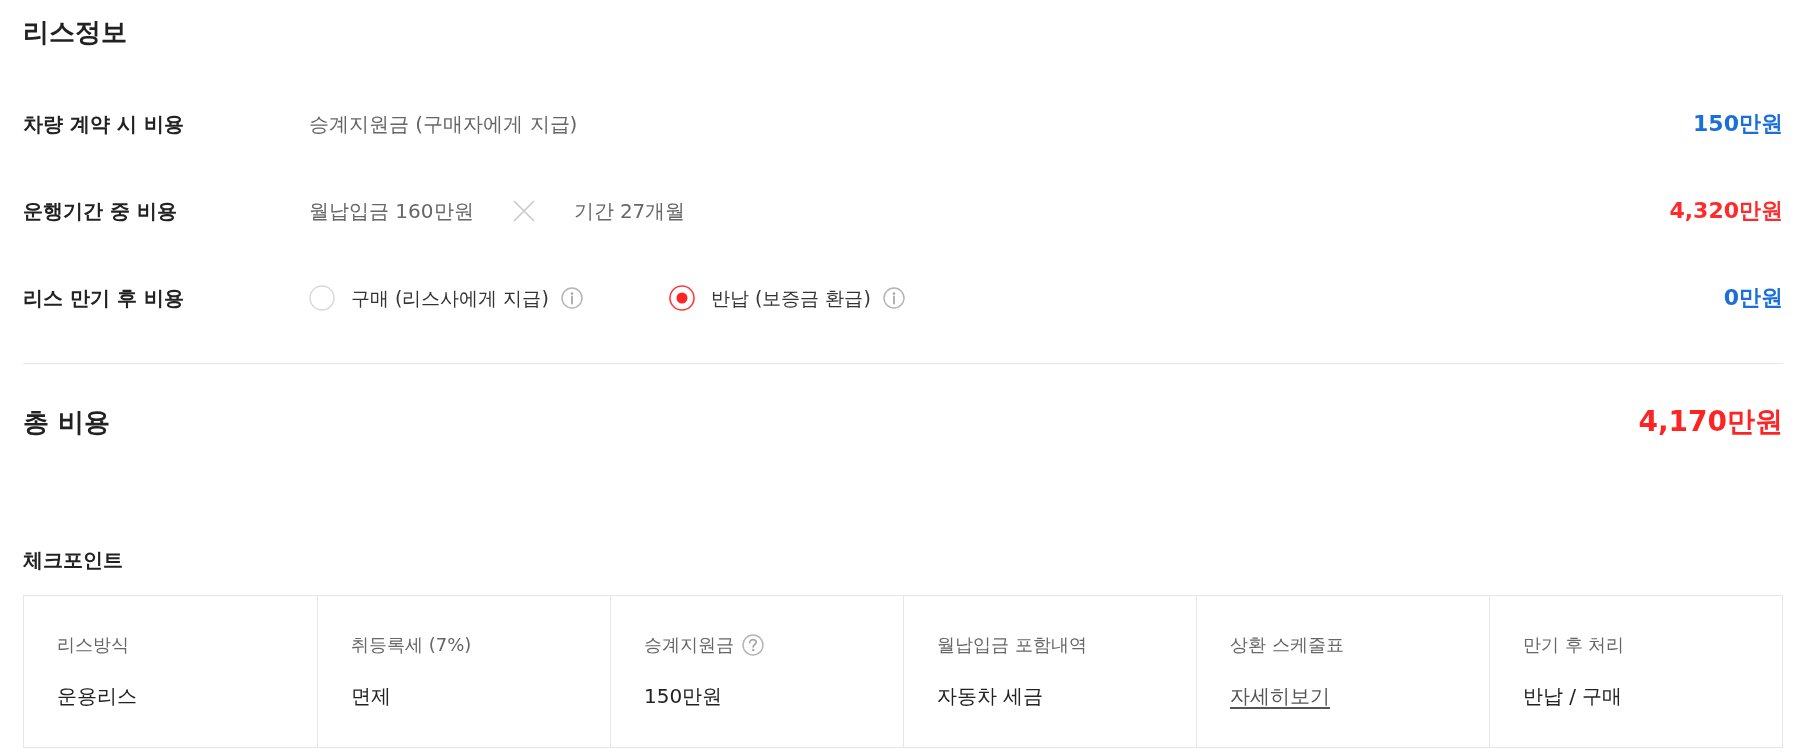 The image size is (1796, 754). What do you see at coordinates (1012, 645) in the screenshot?
I see `checkpoint-label: 월납입금 포함내역` at bounding box center [1012, 645].